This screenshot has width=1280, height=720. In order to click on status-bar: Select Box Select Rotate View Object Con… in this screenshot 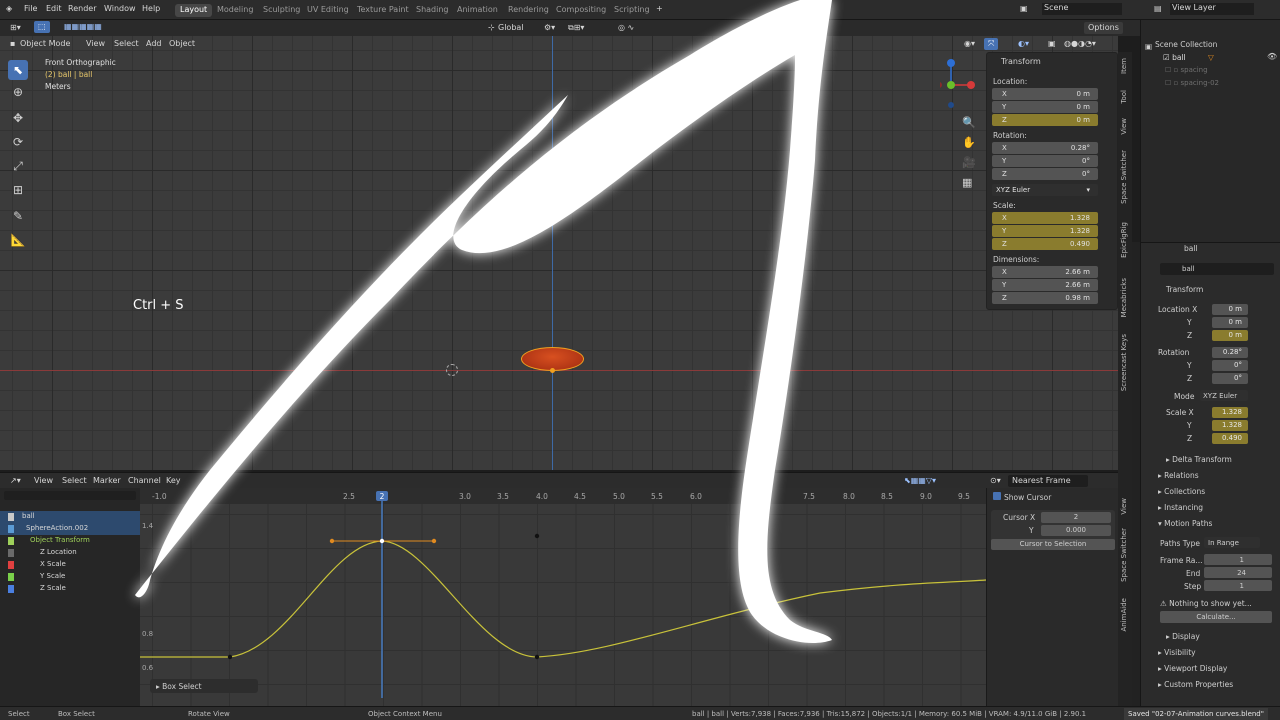, I will do `click(640, 713)`.